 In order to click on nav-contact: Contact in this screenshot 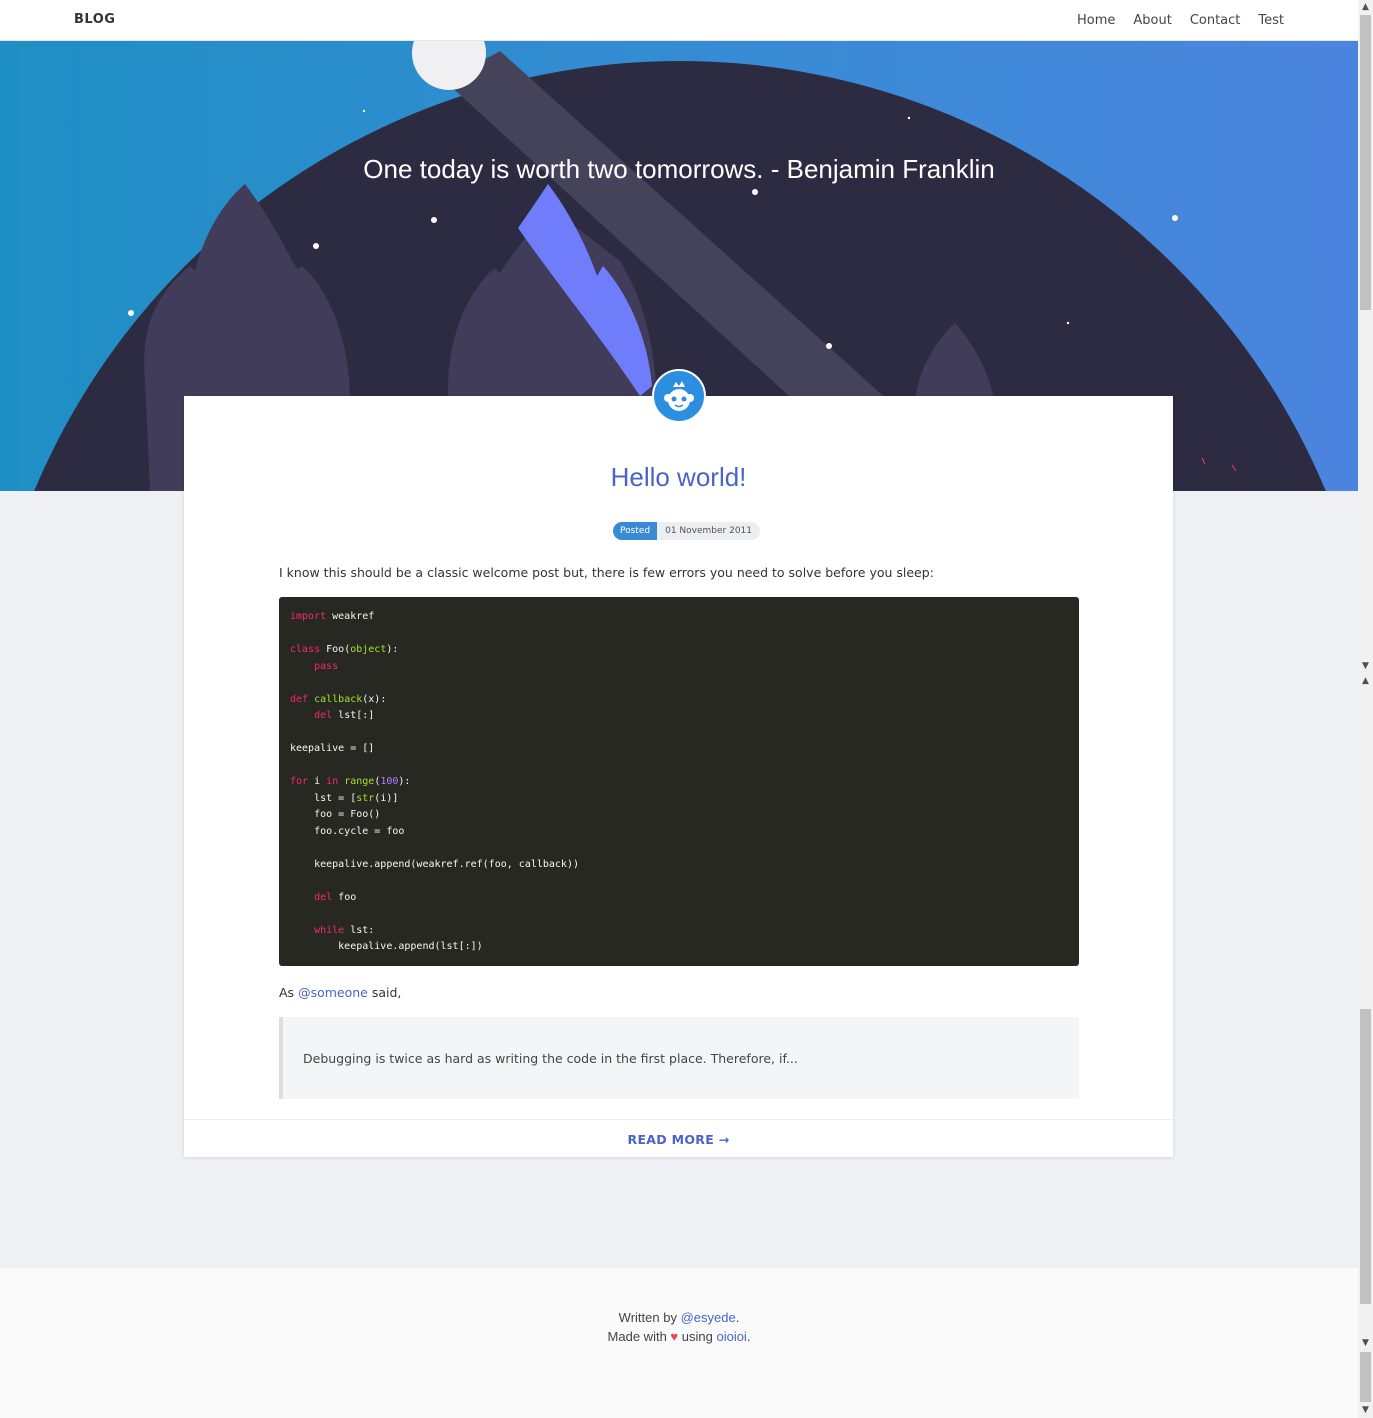, I will do `click(1215, 20)`.